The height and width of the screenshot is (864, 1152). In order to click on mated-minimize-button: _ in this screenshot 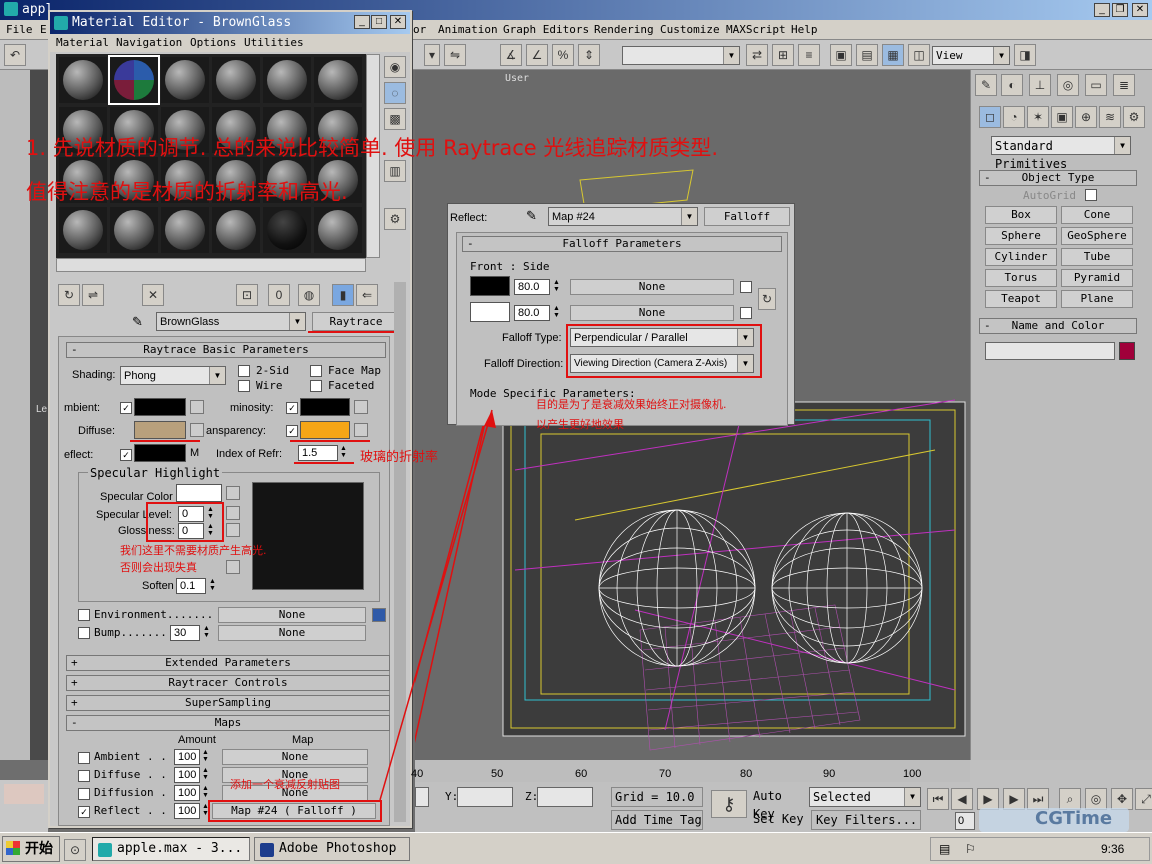, I will do `click(362, 22)`.